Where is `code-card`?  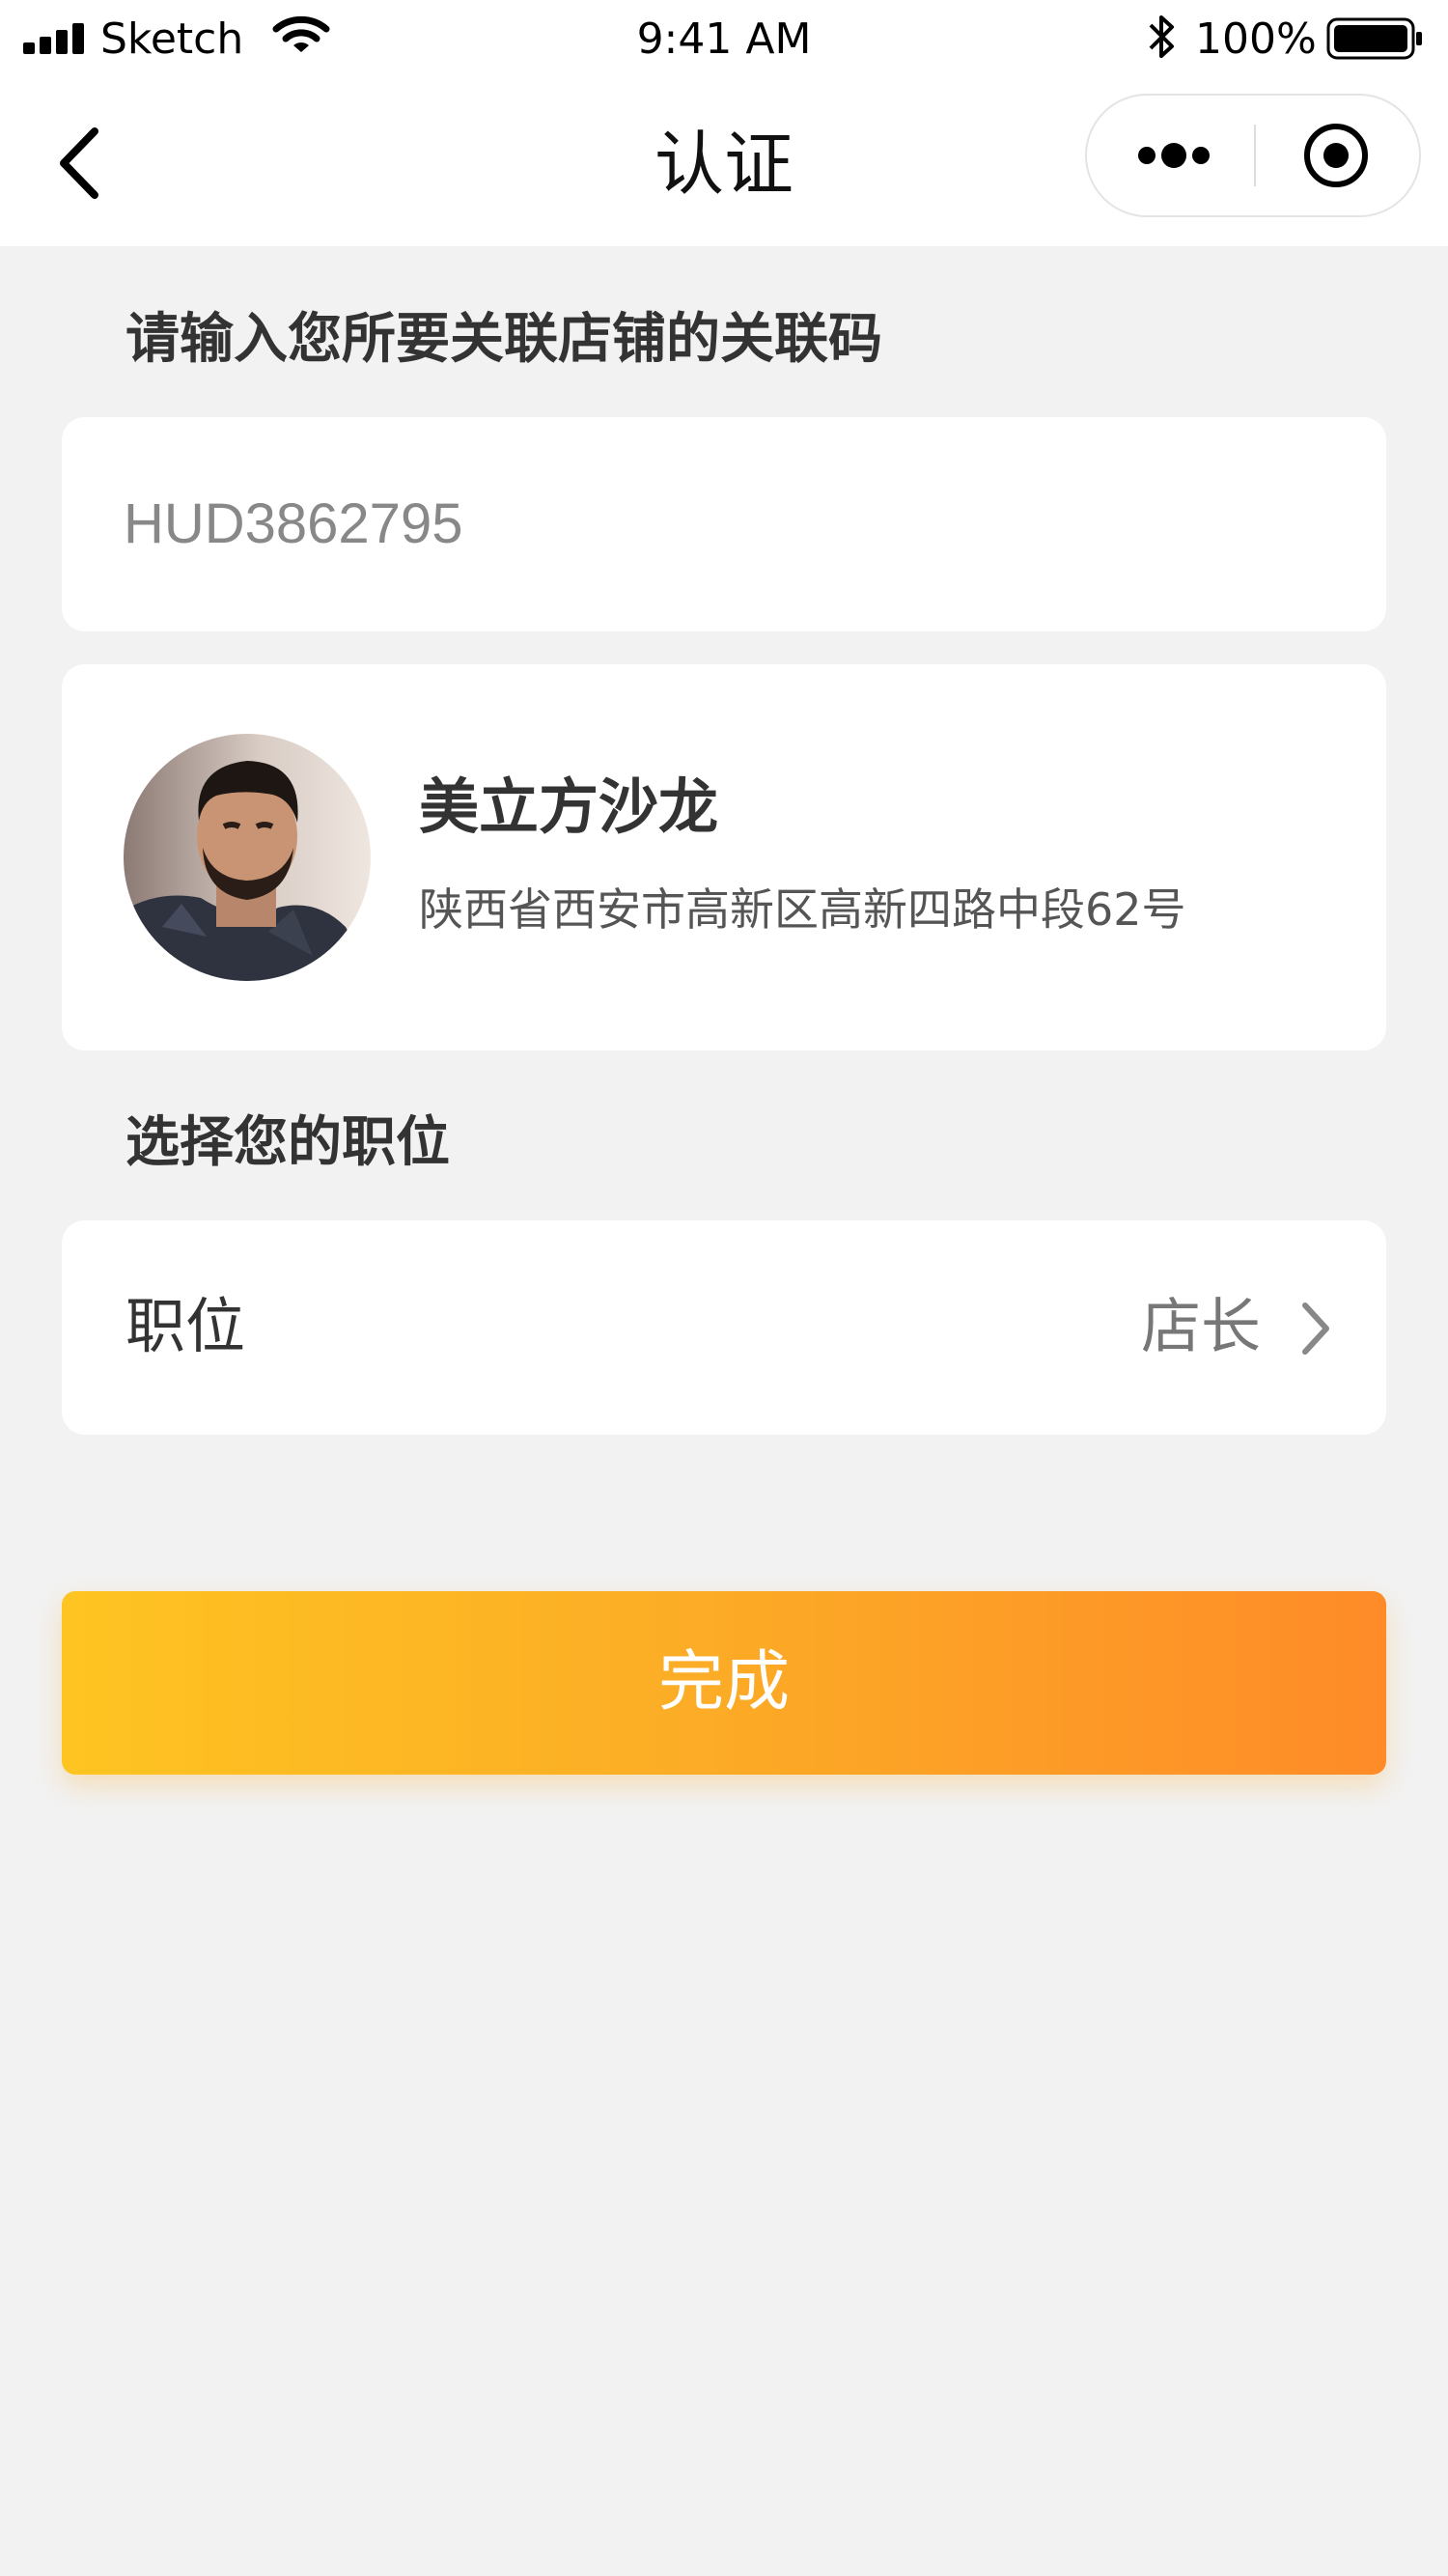
code-card is located at coordinates (724, 524).